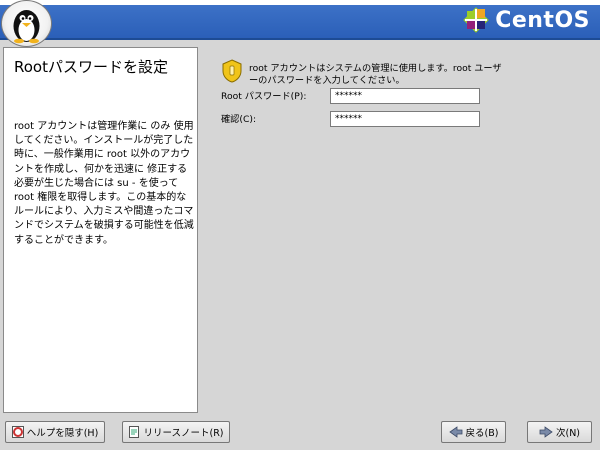  Describe the element at coordinates (134, 432) in the screenshot. I see `notes-icon` at that location.